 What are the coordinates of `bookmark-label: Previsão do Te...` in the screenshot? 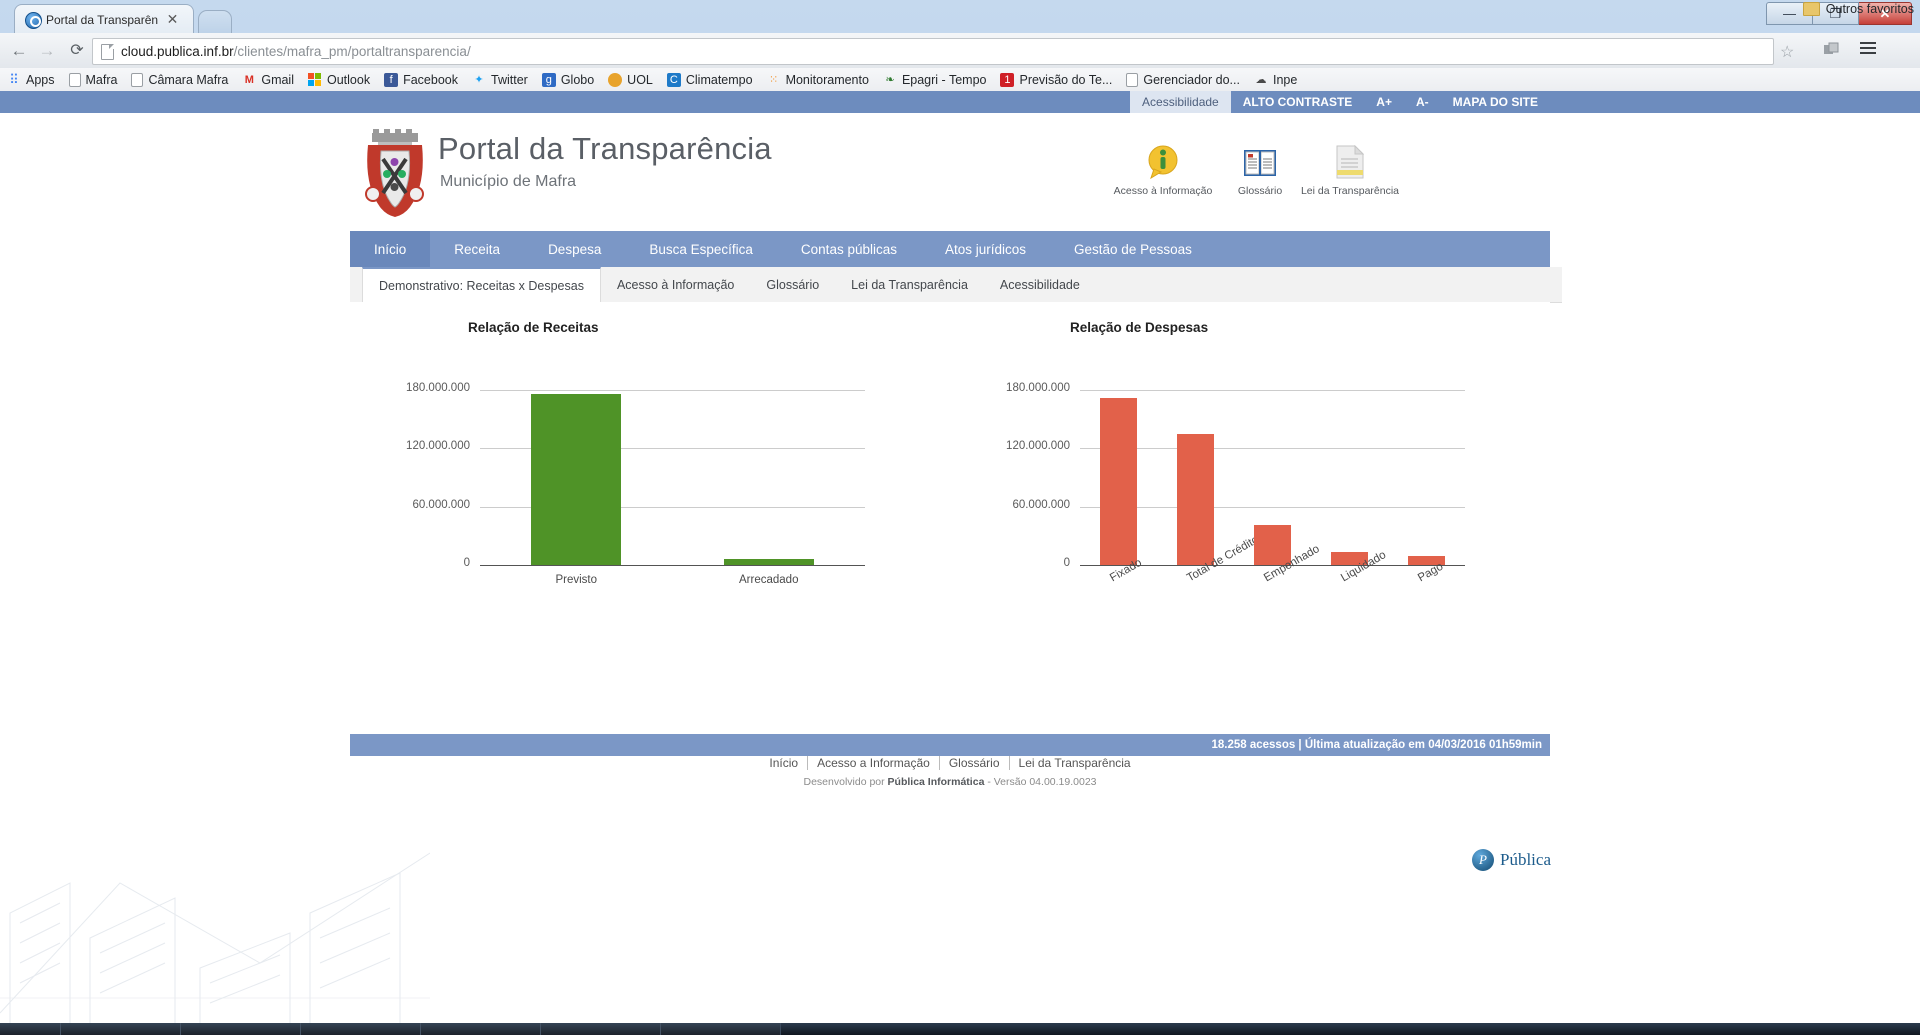 It's located at (1066, 79).